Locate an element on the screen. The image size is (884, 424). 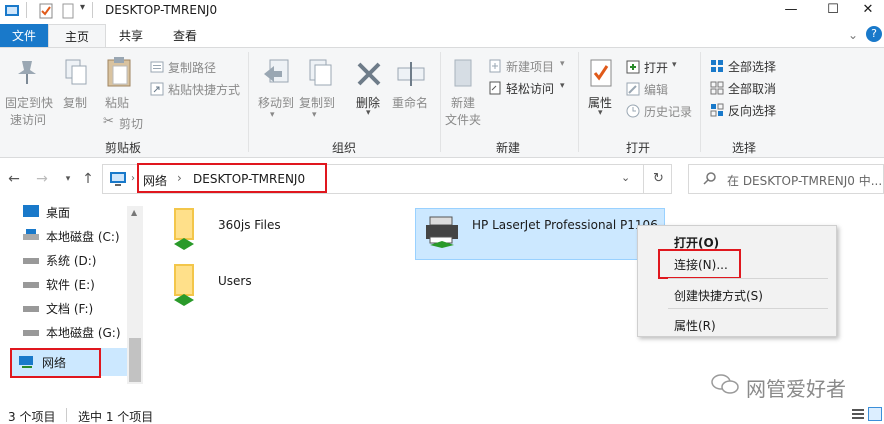
edit-icon is located at coordinates (633, 90).